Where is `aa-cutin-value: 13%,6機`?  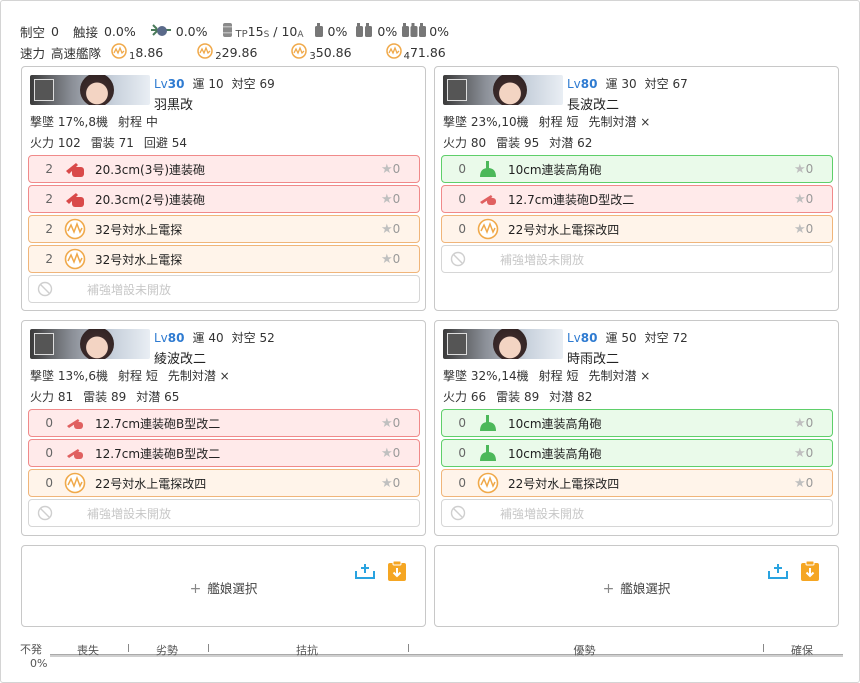 aa-cutin-value: 13%,6機 is located at coordinates (82, 376).